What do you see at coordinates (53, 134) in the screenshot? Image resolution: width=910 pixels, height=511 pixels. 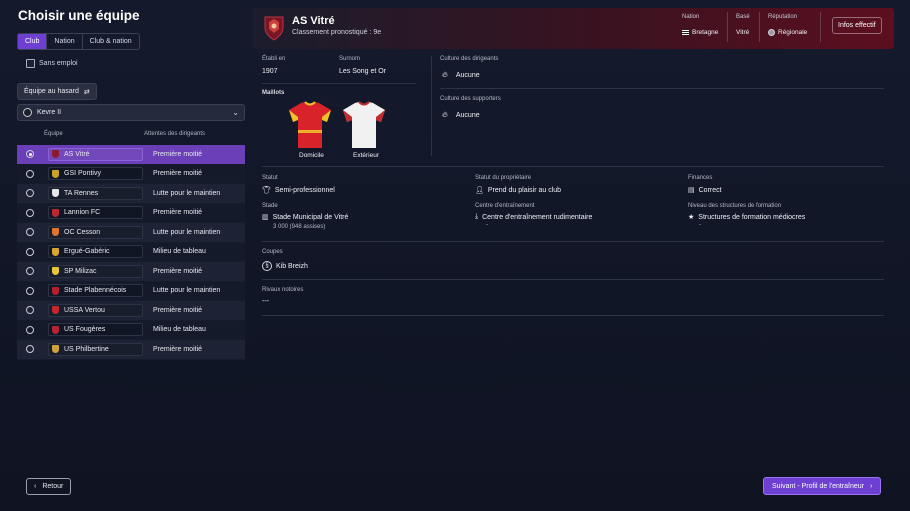 I see `team-column-header: Équipe` at bounding box center [53, 134].